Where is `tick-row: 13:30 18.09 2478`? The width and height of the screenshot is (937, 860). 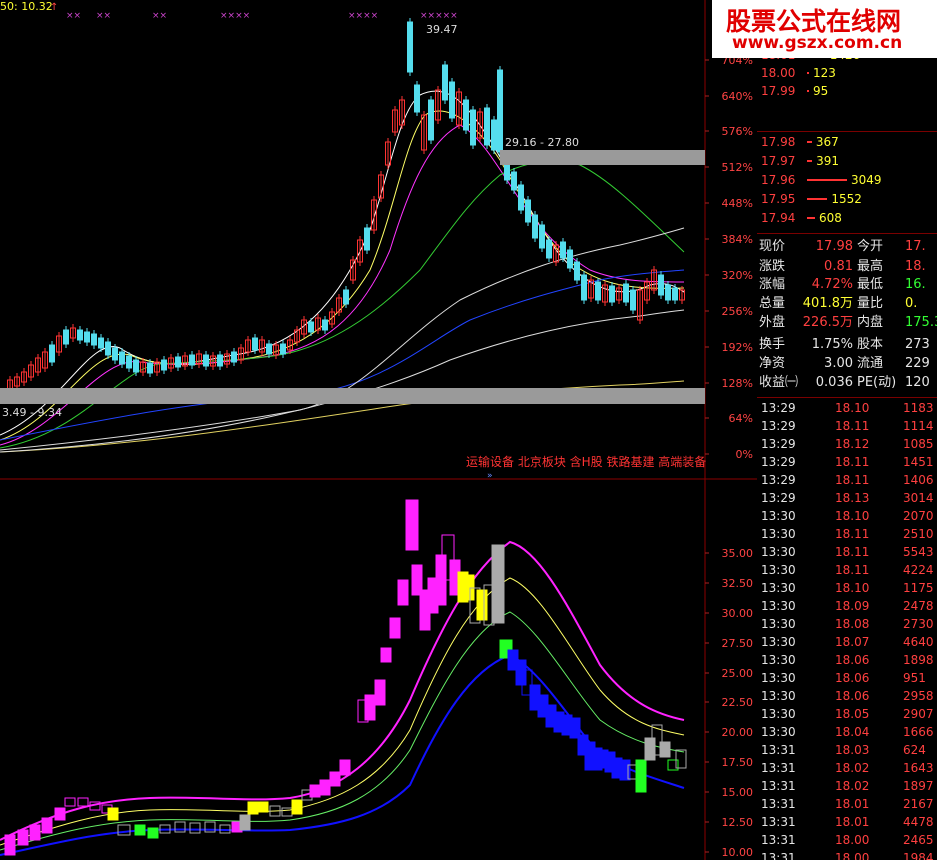
tick-row: 13:30 18.09 2478 is located at coordinates (847, 606).